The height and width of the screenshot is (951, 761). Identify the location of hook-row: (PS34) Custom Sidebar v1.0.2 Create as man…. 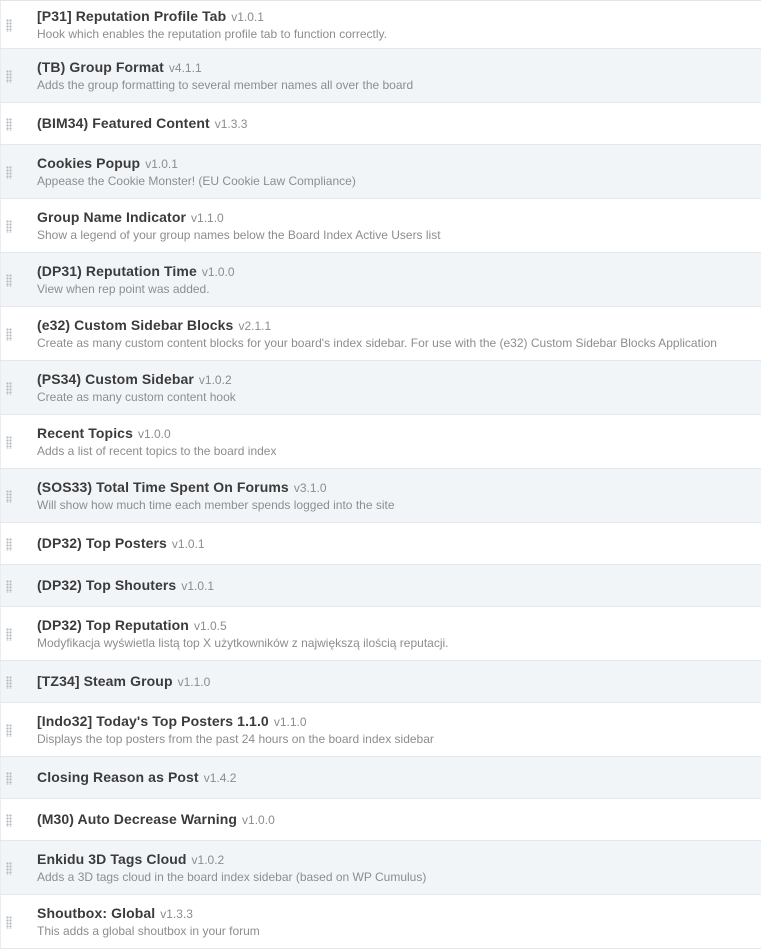
(380, 388).